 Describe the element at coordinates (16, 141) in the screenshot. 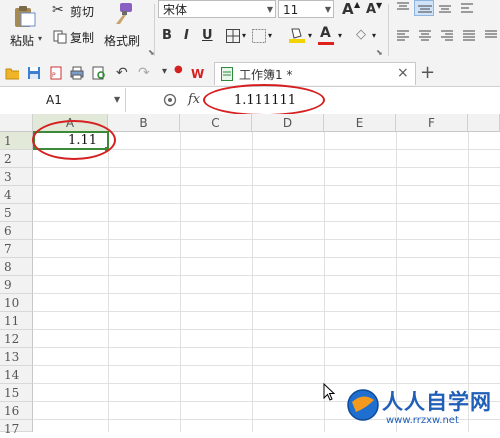

I see `row-header: 1` at that location.